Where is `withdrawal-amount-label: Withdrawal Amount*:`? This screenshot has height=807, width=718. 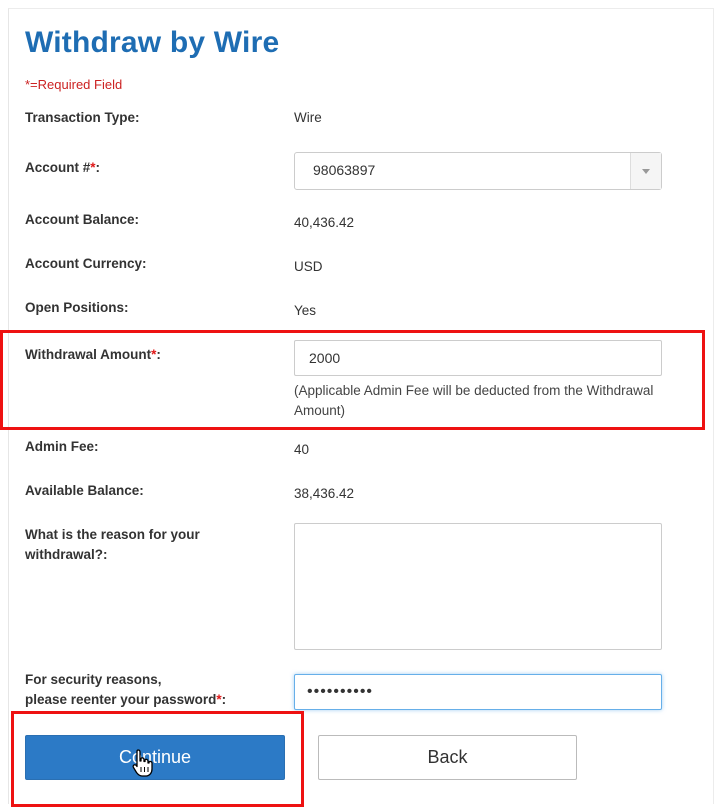
withdrawal-amount-label: Withdrawal Amount*: is located at coordinates (93, 355).